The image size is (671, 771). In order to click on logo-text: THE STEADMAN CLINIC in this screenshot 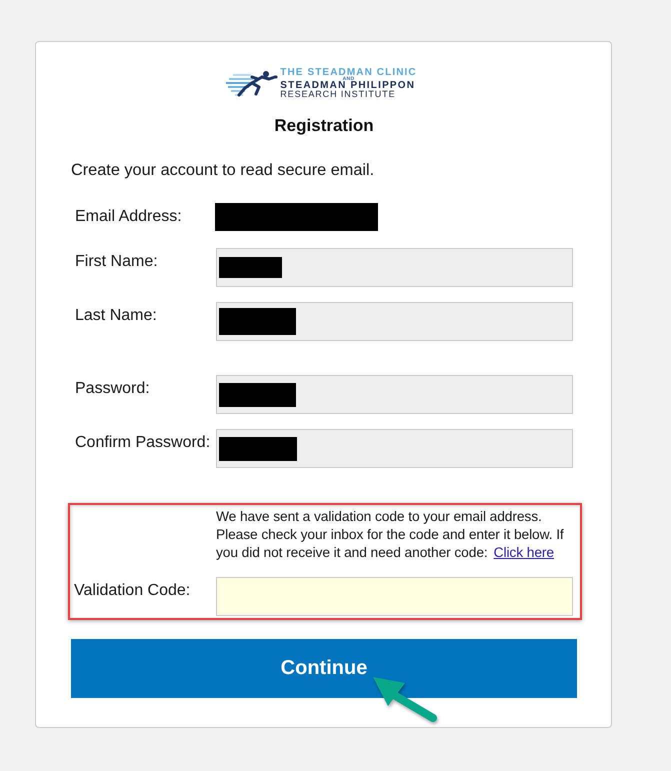, I will do `click(348, 73)`.